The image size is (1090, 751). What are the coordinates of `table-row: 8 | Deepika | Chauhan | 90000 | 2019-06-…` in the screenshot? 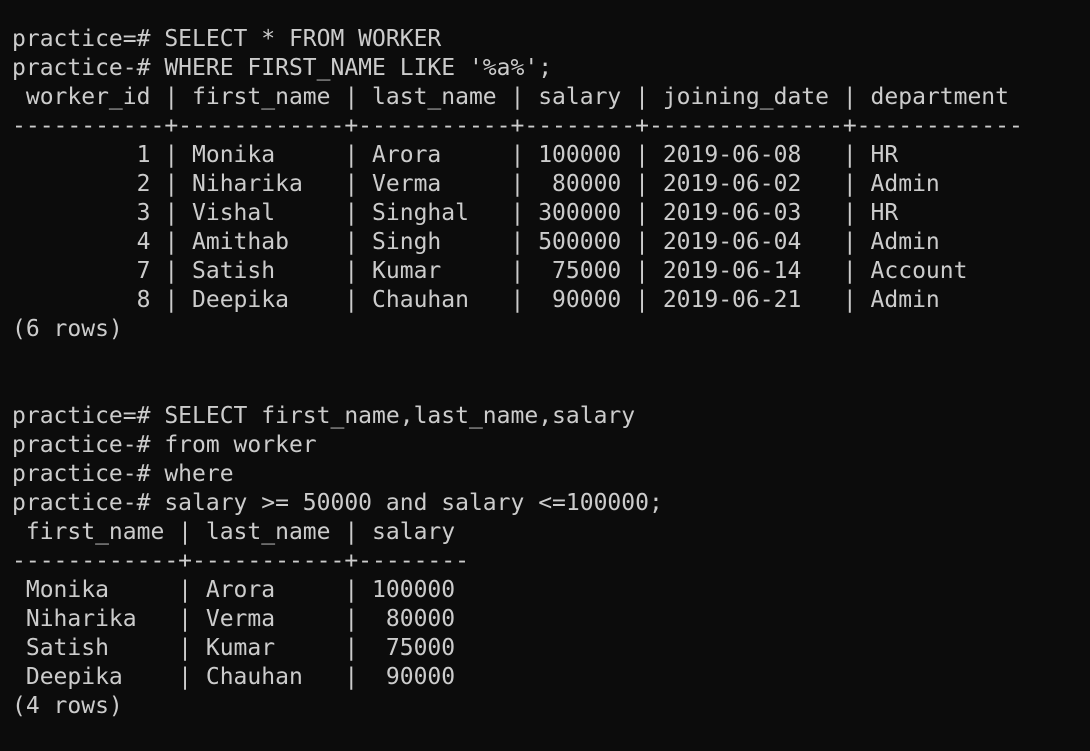 It's located at (476, 300).